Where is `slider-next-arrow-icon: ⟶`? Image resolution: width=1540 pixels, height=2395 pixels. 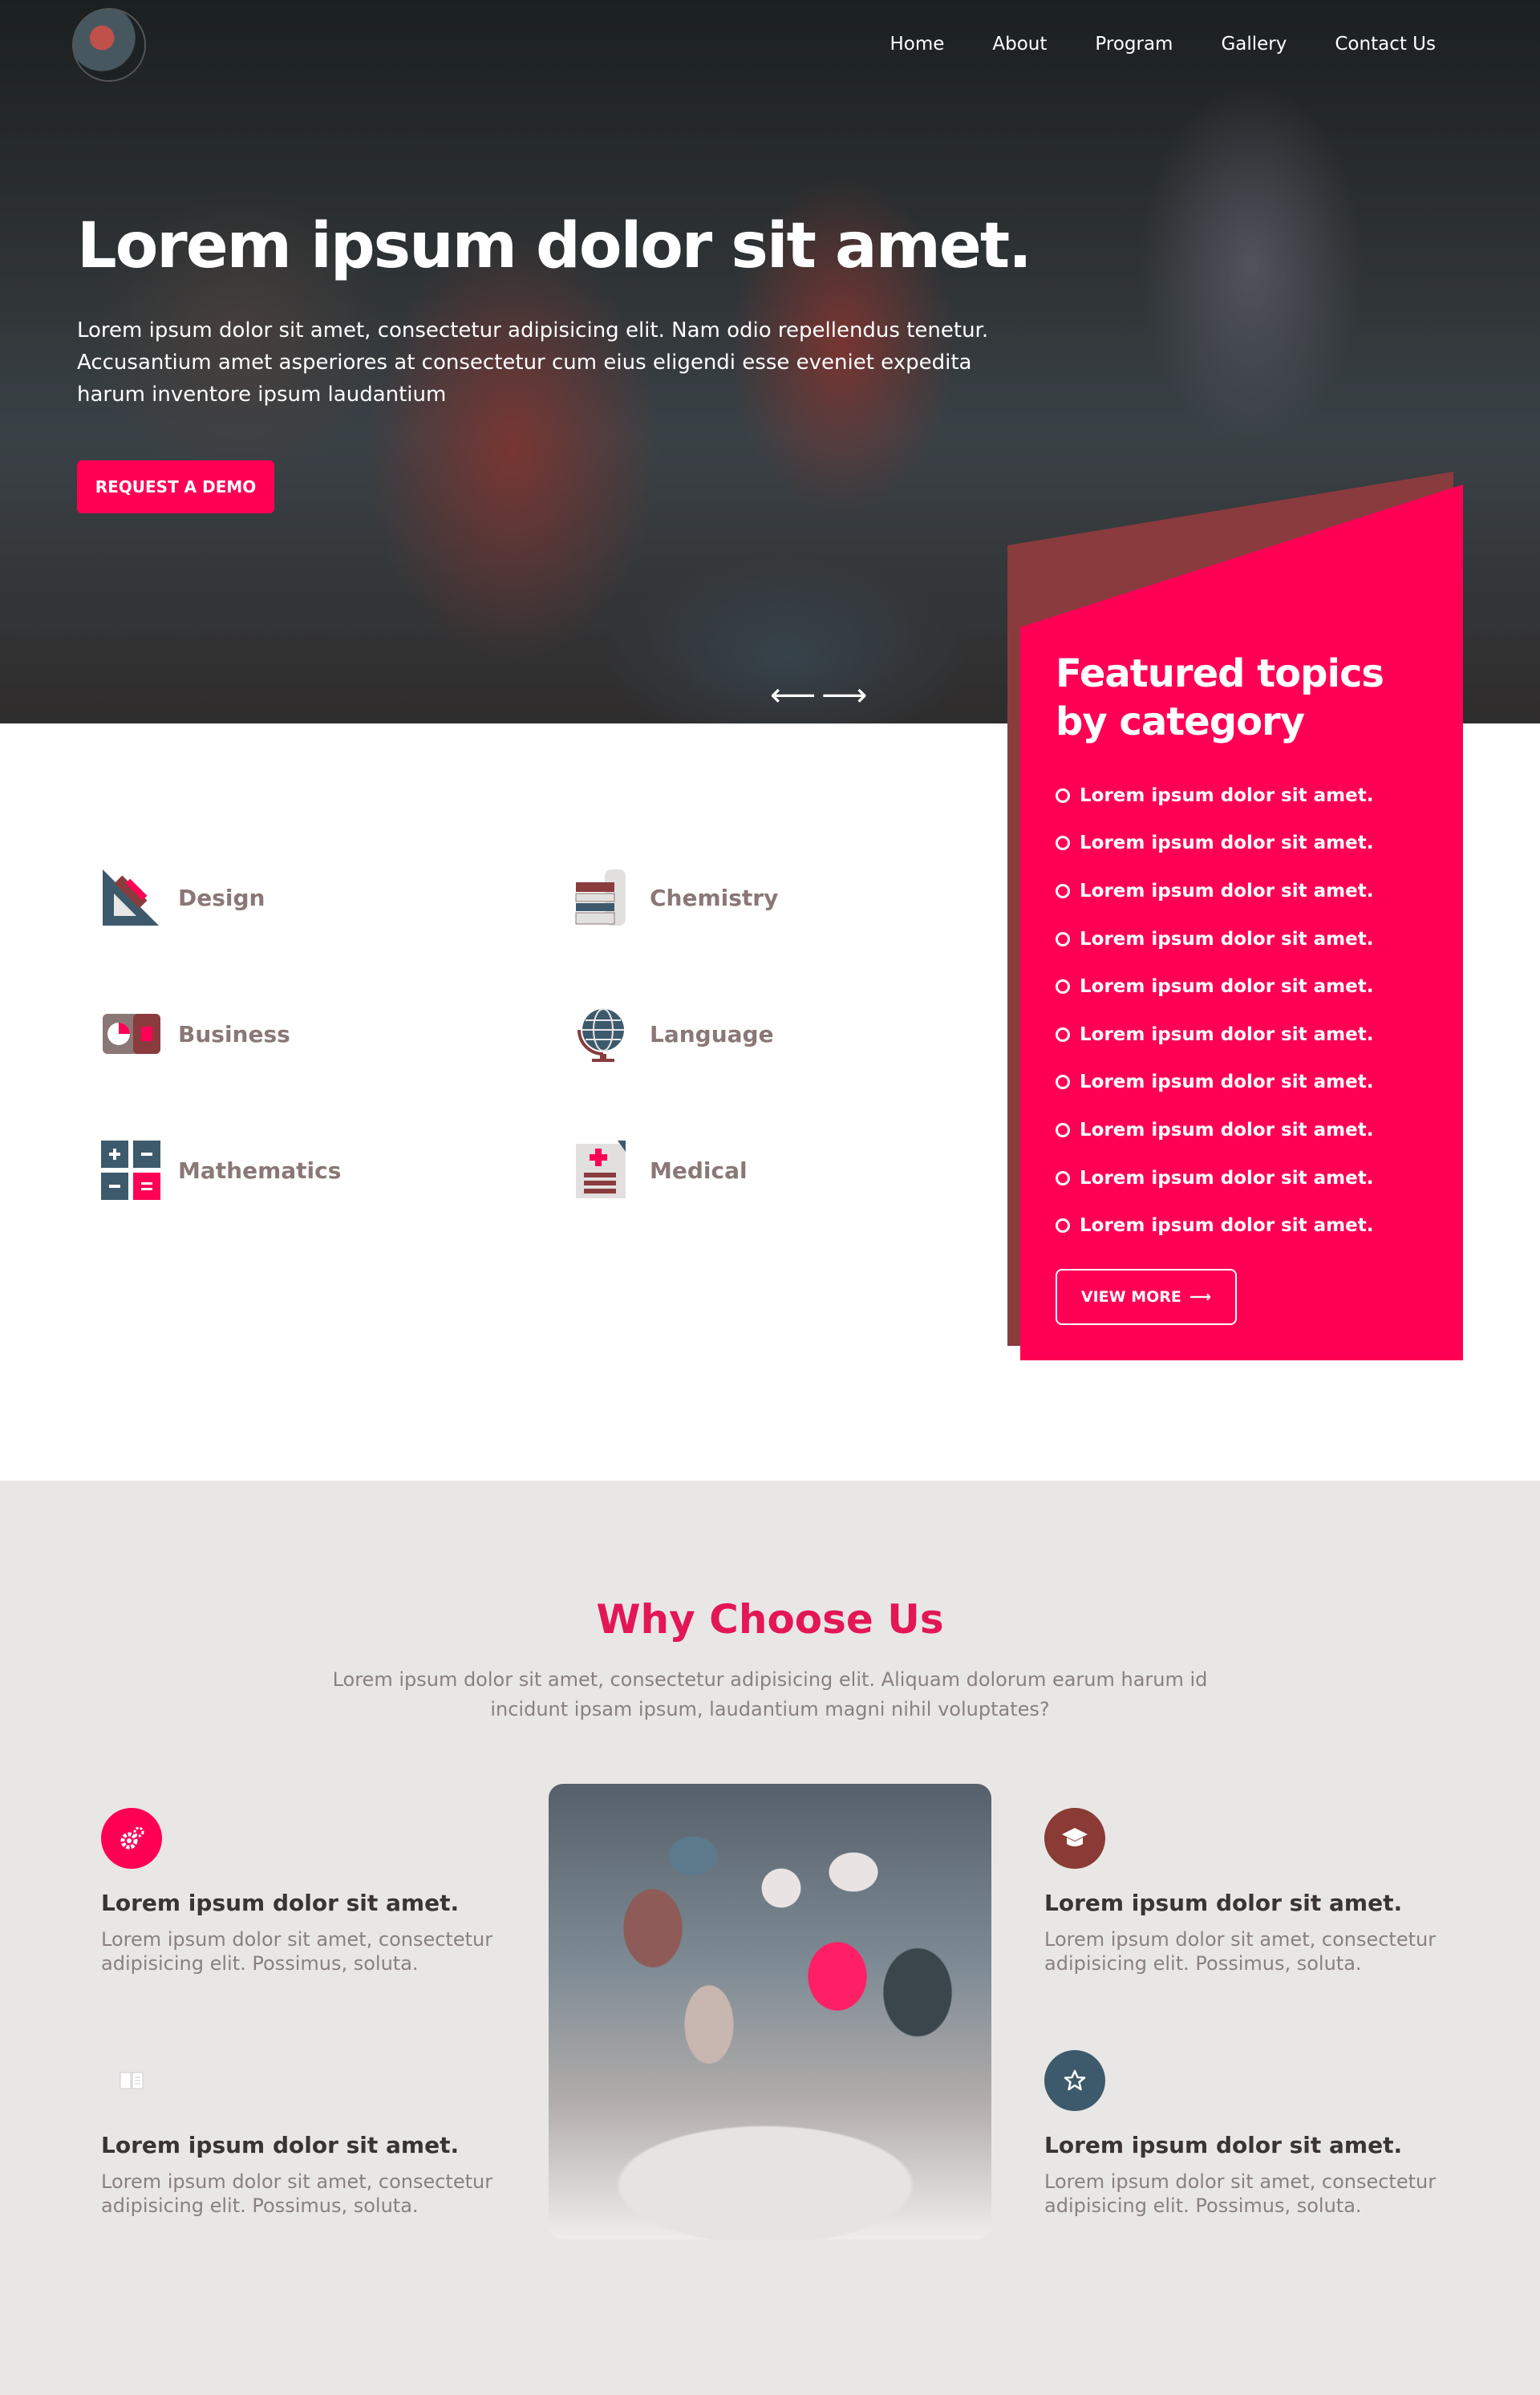
slider-next-arrow-icon: ⟶ is located at coordinates (844, 695).